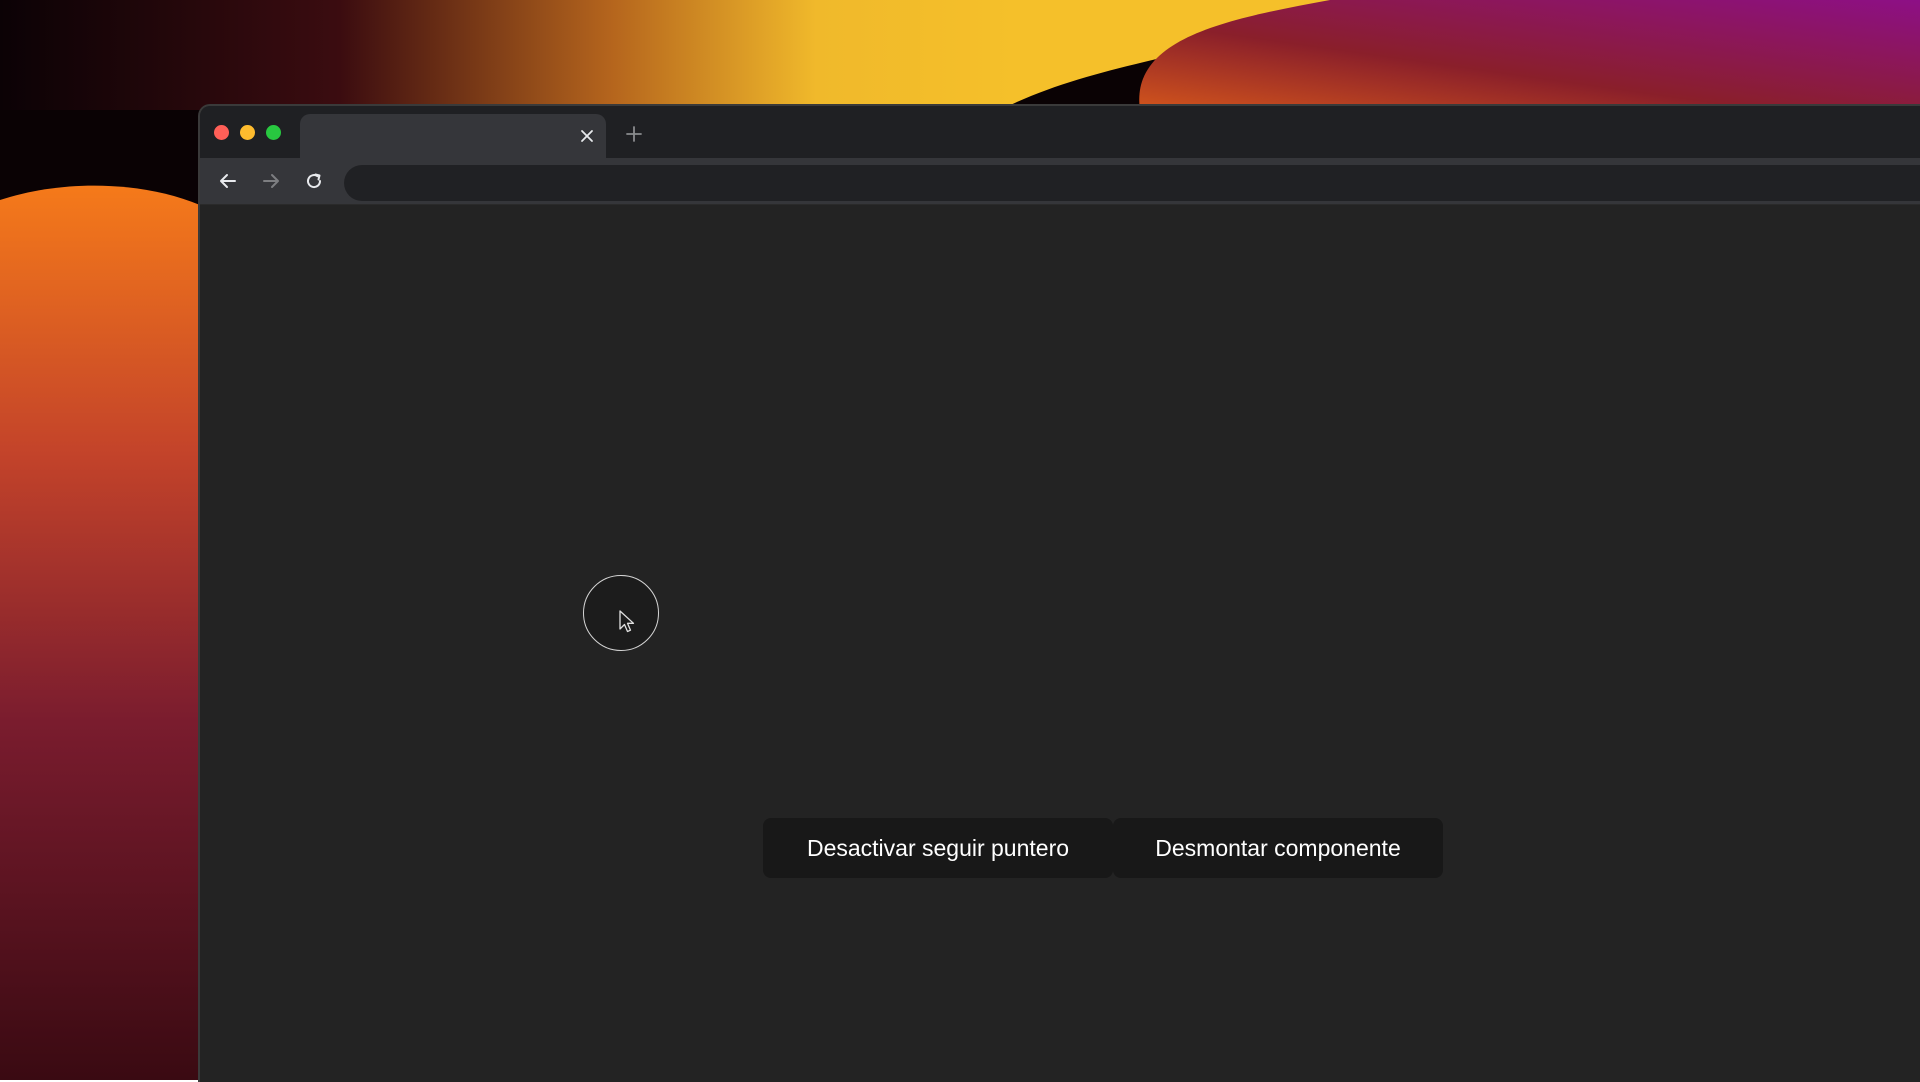 Image resolution: width=1920 pixels, height=1082 pixels. Describe the element at coordinates (273, 132) in the screenshot. I see `maximize-window-button` at that location.